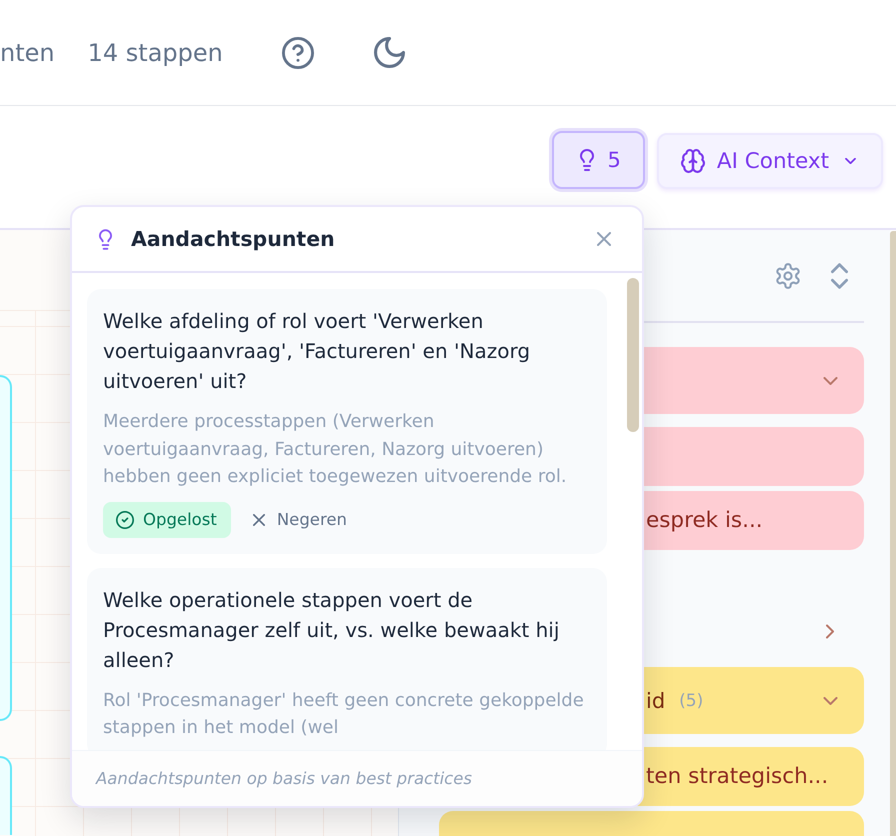 The image size is (896, 836). What do you see at coordinates (839, 275) in the screenshot?
I see `up-down-chevron-icon` at bounding box center [839, 275].